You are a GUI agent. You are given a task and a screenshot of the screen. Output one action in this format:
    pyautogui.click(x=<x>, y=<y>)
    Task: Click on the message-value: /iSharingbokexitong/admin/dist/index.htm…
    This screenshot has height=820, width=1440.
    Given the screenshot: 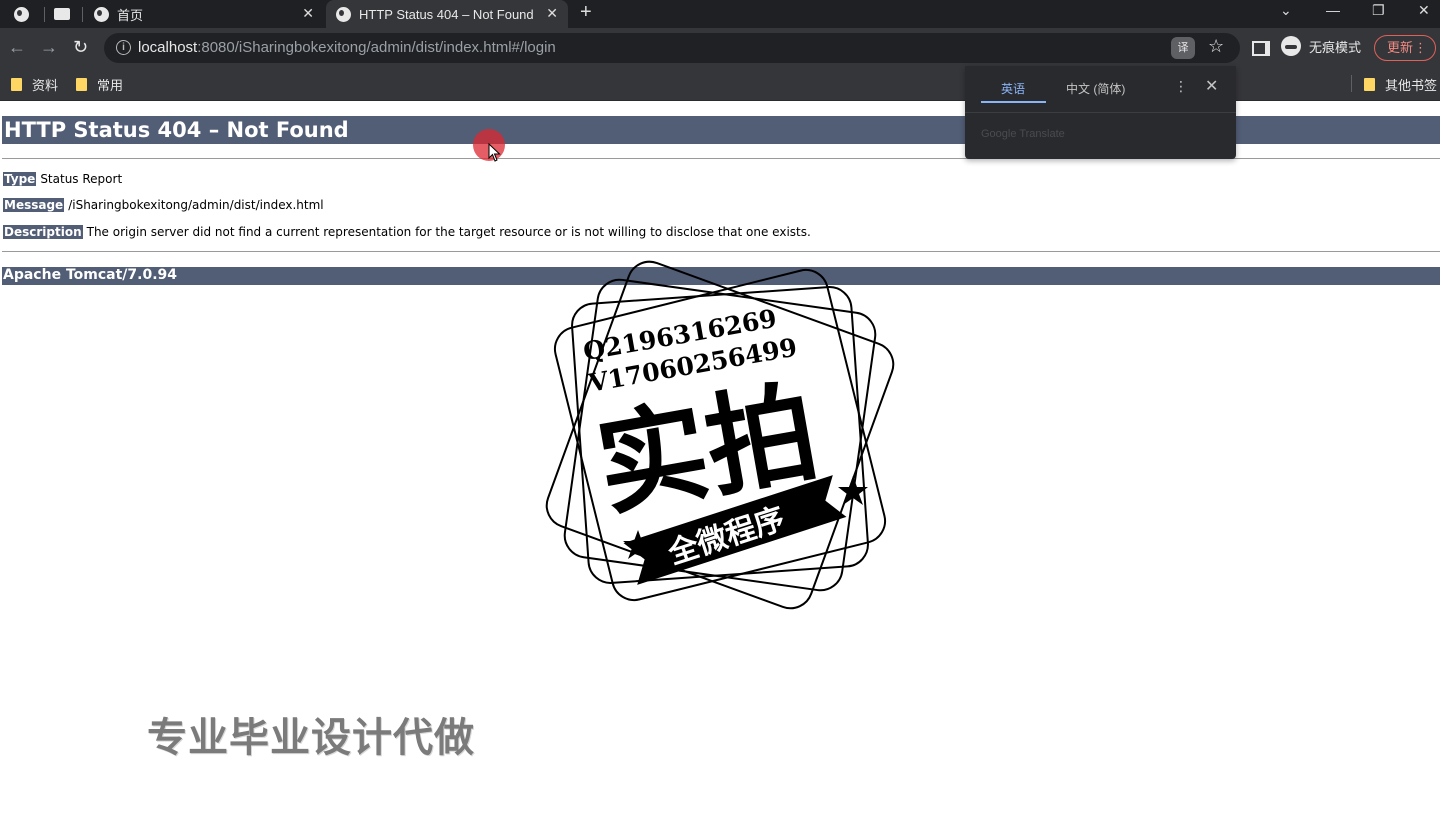 What is the action you would take?
    pyautogui.click(x=196, y=205)
    